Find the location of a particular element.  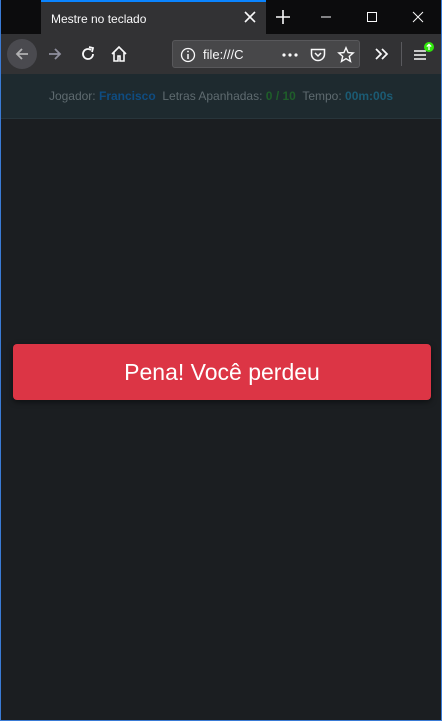

letters-total-count: 10 is located at coordinates (289, 96).